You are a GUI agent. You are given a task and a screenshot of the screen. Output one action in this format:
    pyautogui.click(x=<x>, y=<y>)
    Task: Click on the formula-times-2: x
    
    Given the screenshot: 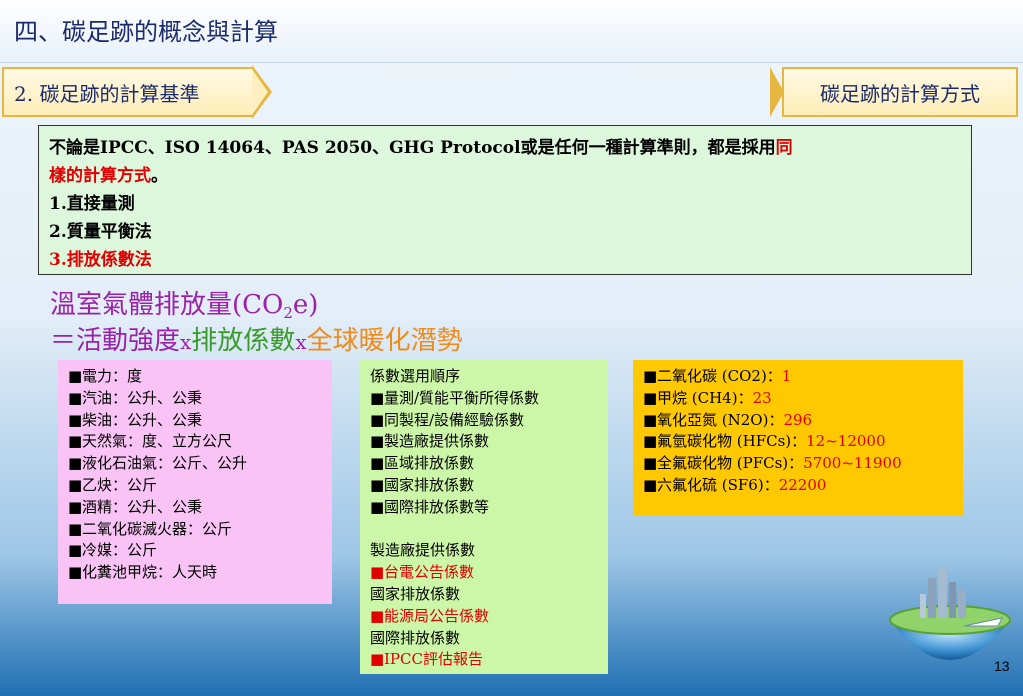 What is the action you would take?
    pyautogui.click(x=301, y=342)
    